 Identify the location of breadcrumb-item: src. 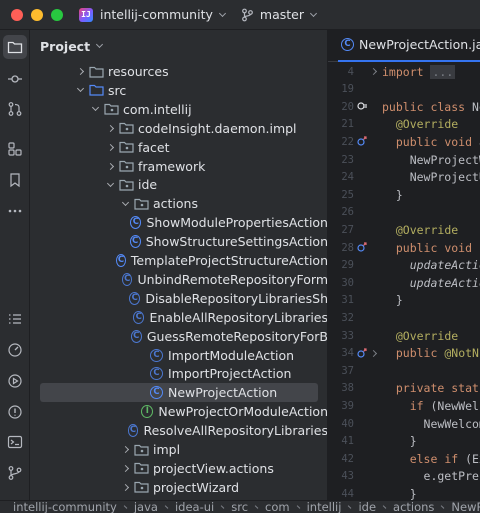
(239, 507).